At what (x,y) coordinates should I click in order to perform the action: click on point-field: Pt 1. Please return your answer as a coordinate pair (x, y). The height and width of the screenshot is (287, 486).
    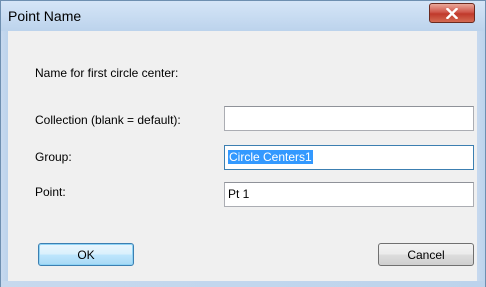
    Looking at the image, I should click on (349, 194).